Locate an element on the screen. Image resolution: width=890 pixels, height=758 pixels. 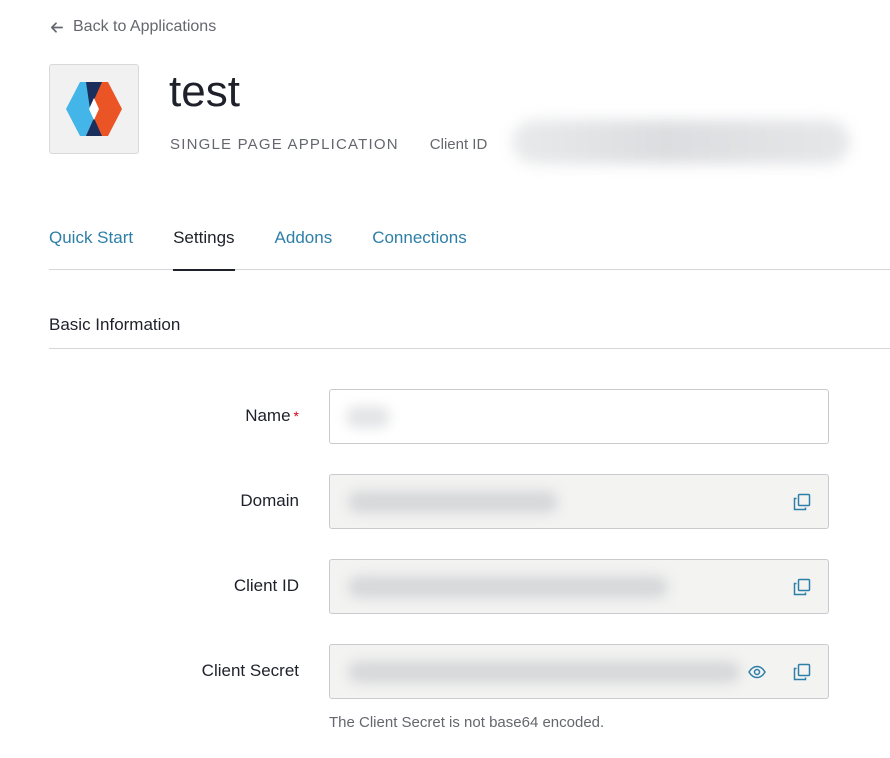
section-title: Basic Information is located at coordinates (115, 324).